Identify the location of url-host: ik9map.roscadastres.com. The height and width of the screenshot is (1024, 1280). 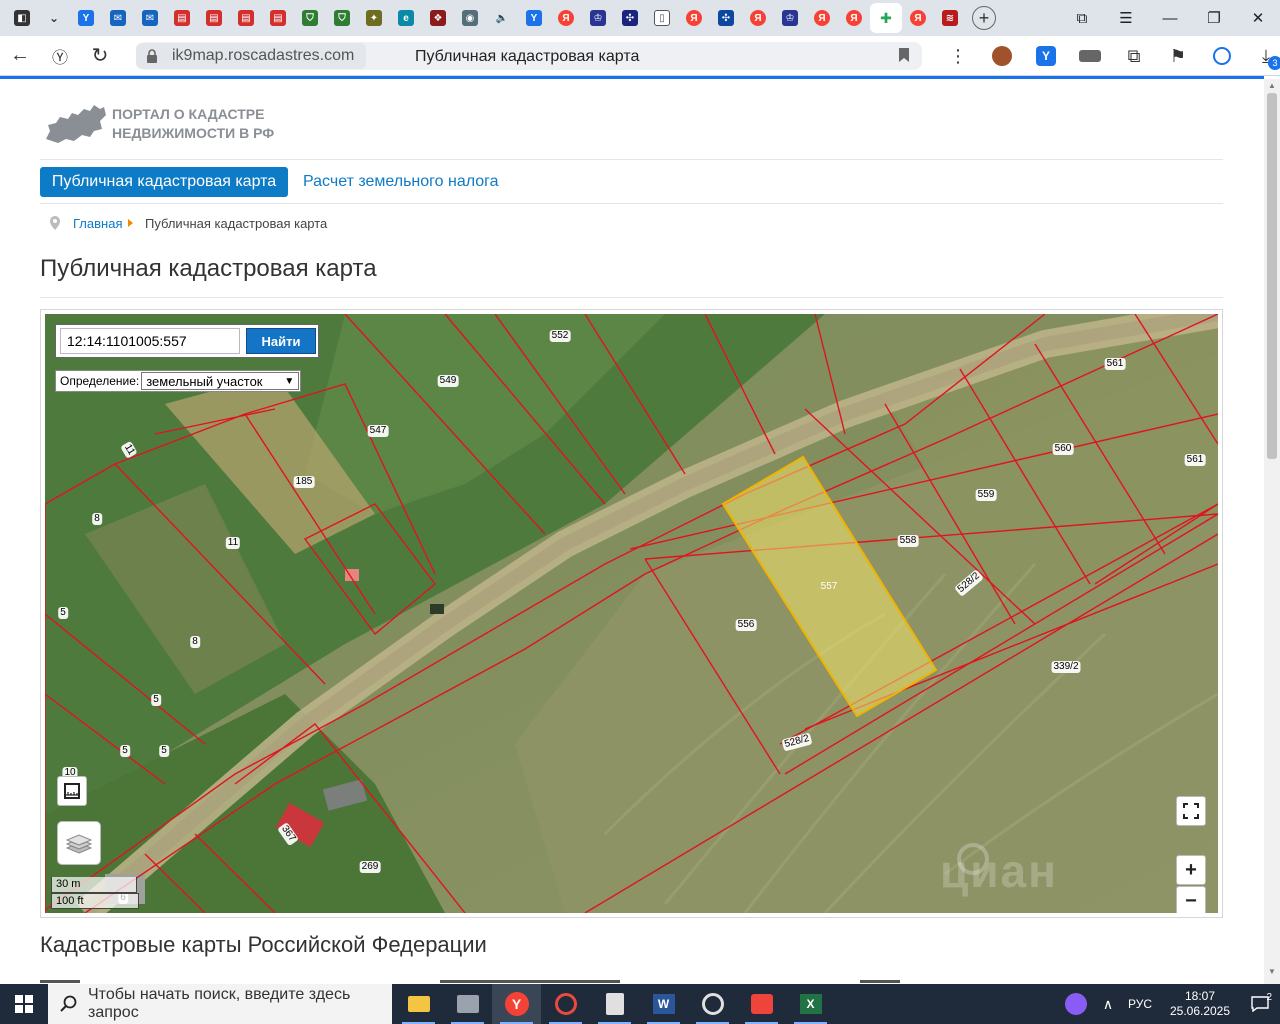
(251, 56).